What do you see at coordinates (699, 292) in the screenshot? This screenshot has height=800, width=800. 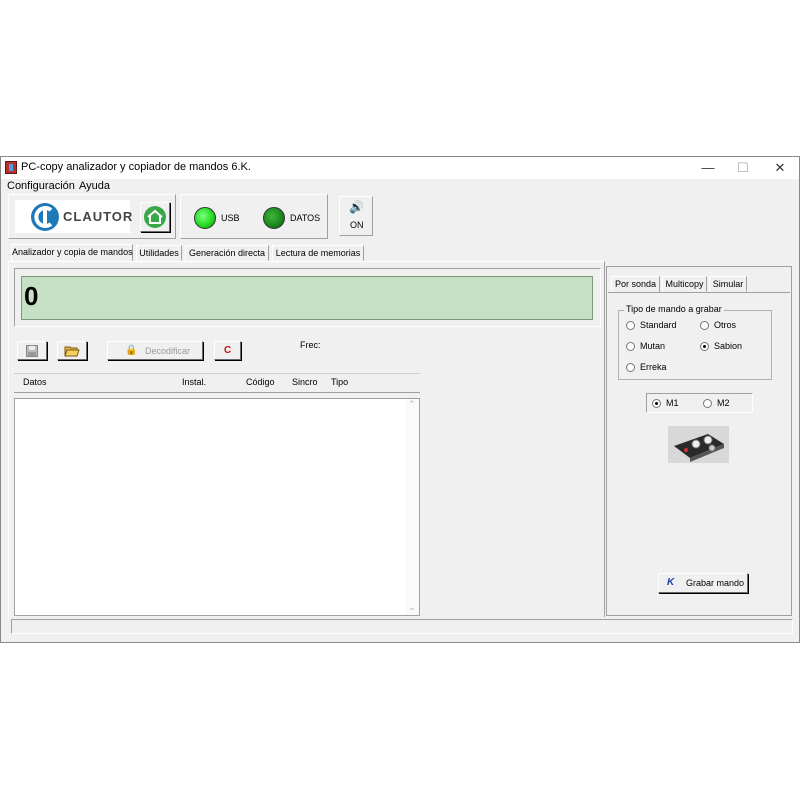 I see `right-tab-divider` at bounding box center [699, 292].